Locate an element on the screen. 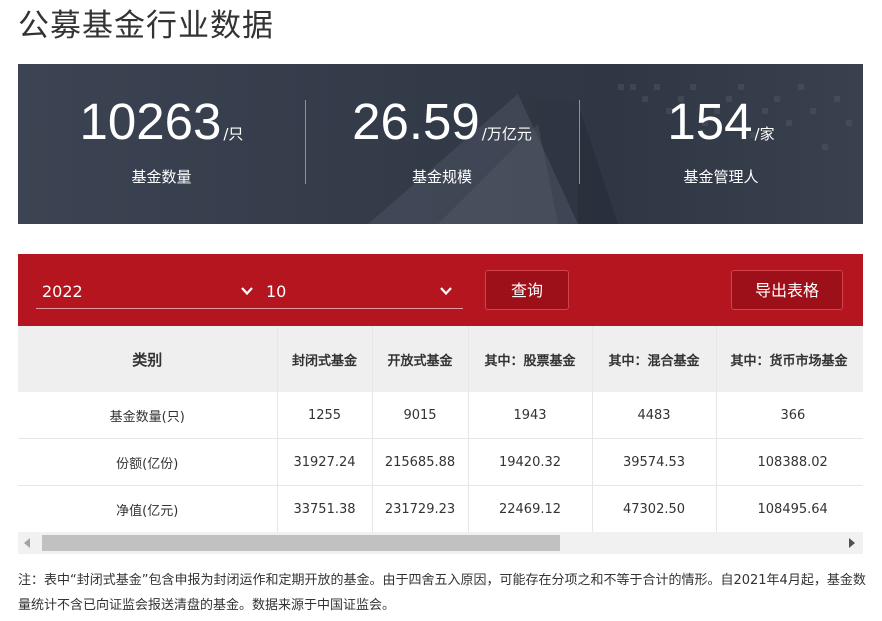 This screenshot has height=621, width=882. stat-label: 基金管理人 is located at coordinates (721, 177).